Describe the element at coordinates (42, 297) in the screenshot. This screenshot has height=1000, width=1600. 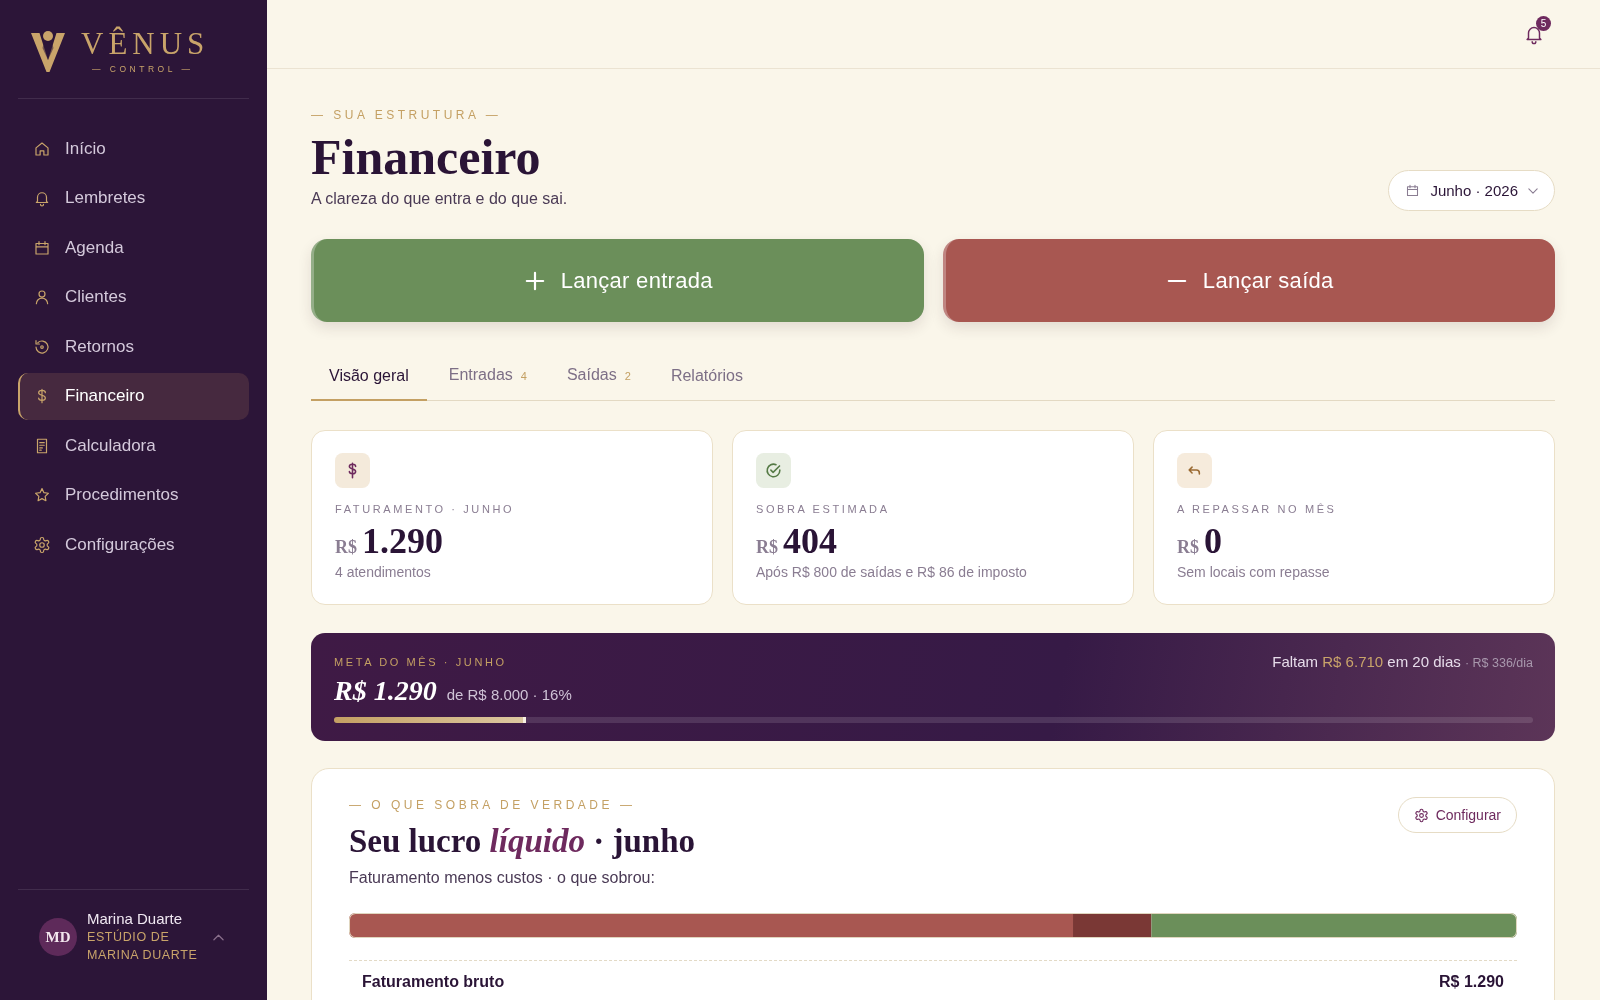
I see `person-icon` at that location.